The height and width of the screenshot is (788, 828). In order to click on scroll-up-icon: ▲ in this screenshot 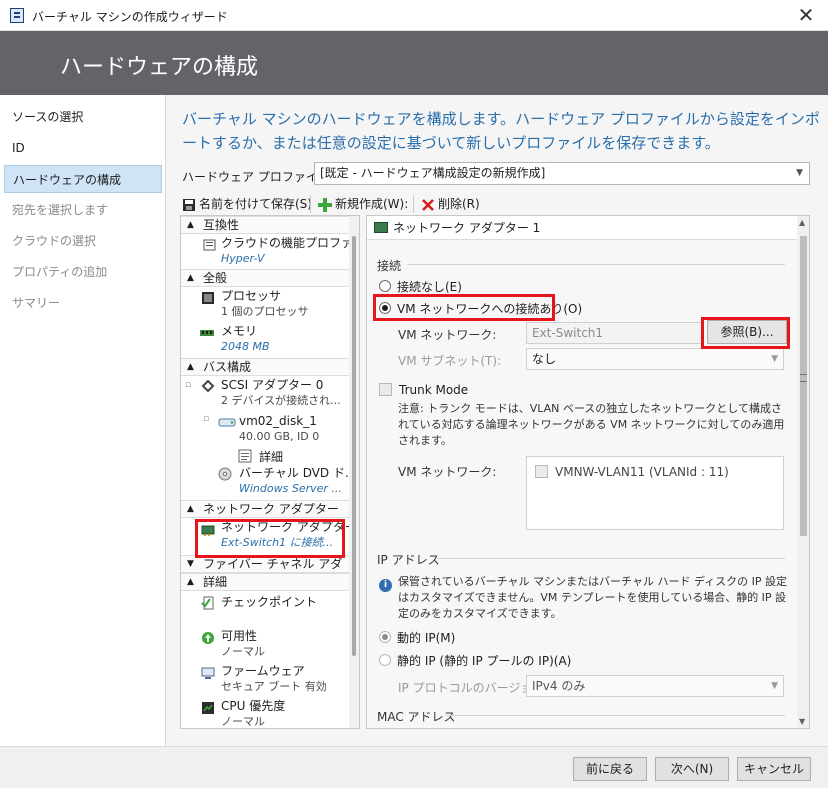, I will do `click(802, 222)`.